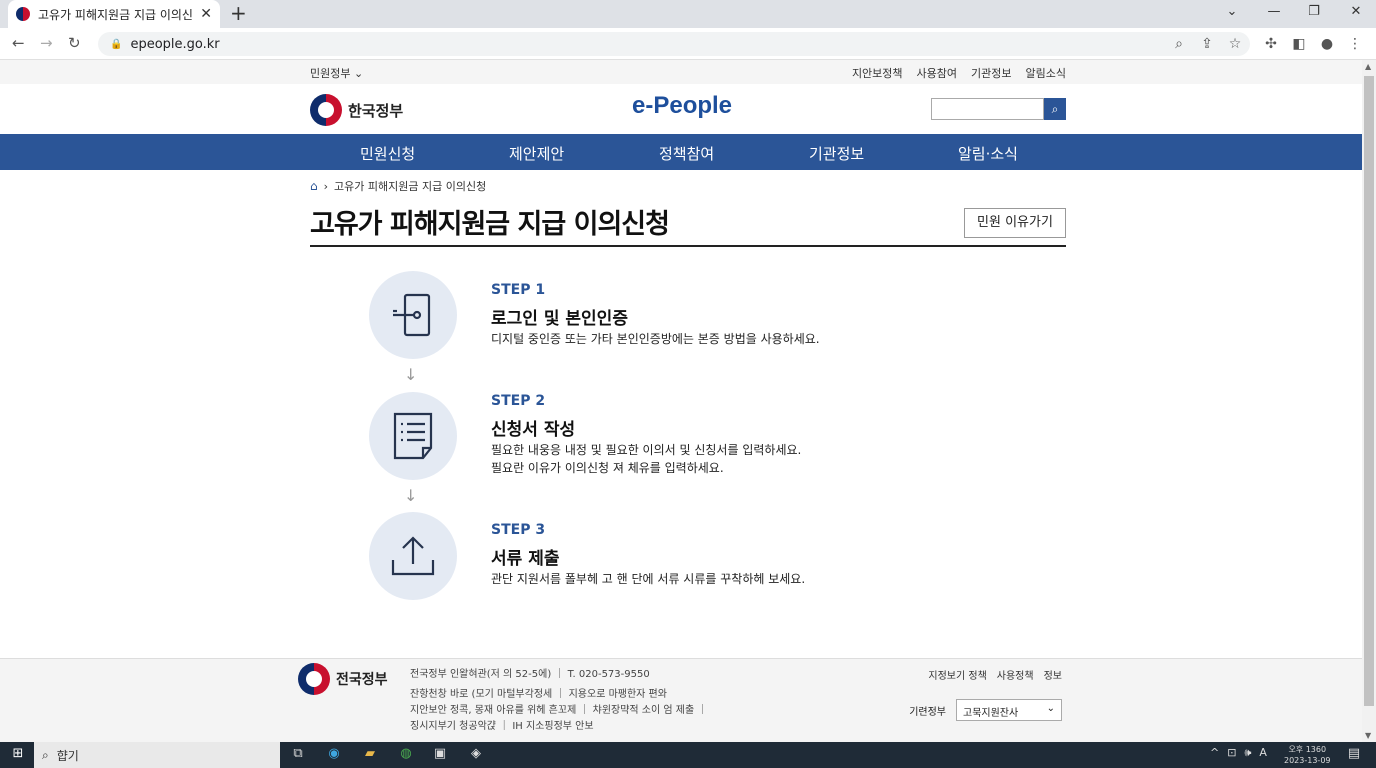  I want to click on close-window-button: ✕, so click(1356, 11).